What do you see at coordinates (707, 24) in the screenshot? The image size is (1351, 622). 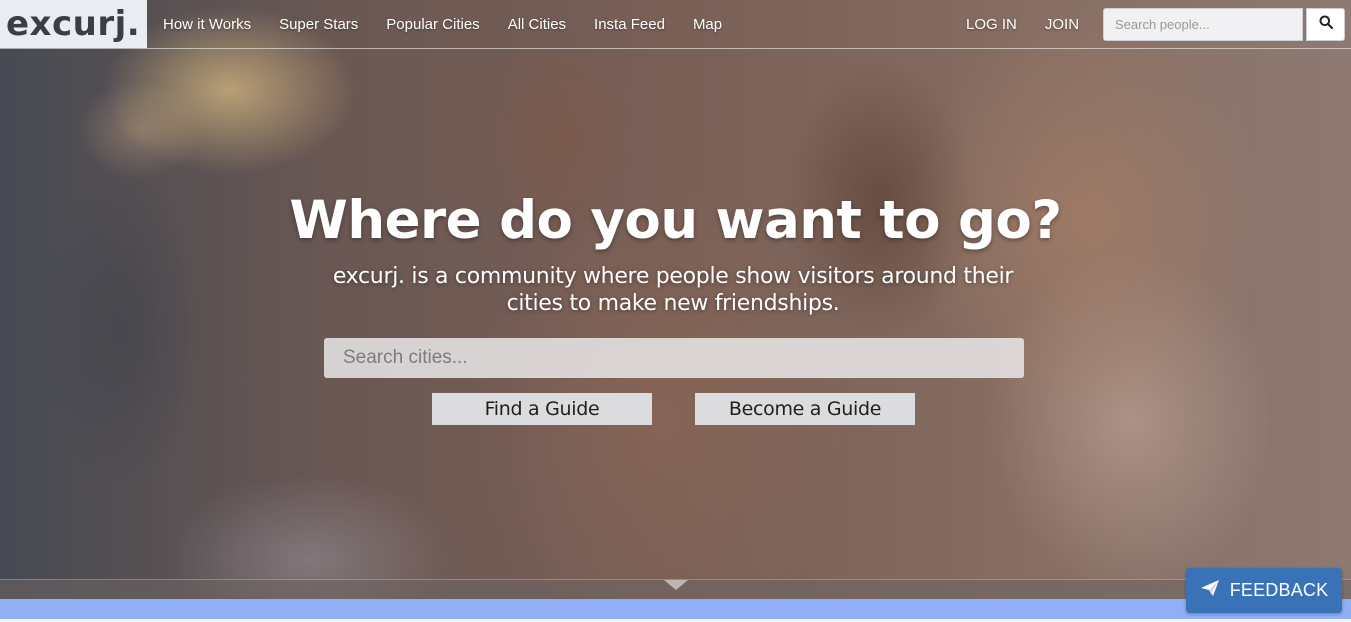 I see `nav-map: Map` at bounding box center [707, 24].